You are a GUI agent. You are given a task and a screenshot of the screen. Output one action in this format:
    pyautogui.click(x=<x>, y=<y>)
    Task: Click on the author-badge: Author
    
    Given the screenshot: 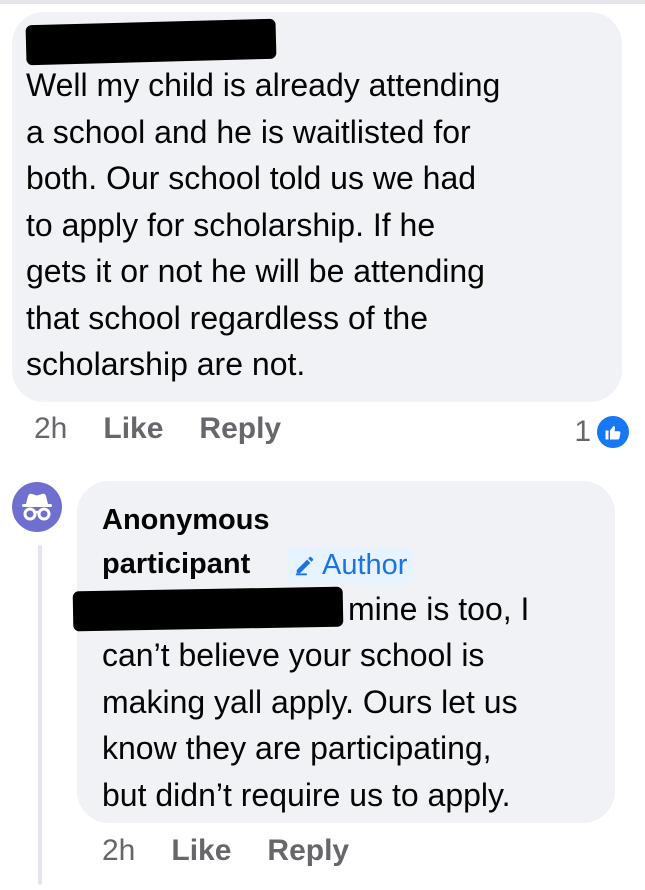 What is the action you would take?
    pyautogui.click(x=351, y=565)
    